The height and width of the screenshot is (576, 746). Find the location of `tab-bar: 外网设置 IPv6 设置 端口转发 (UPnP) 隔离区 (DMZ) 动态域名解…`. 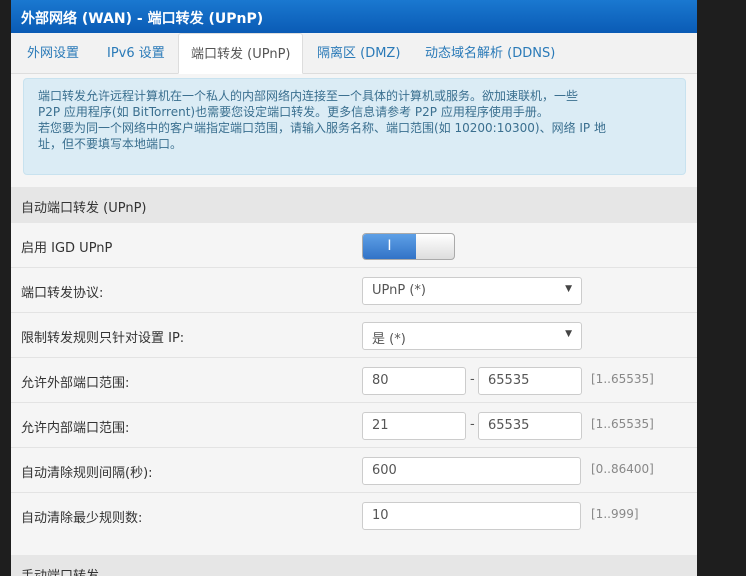

tab-bar: 外网设置 IPv6 设置 端口转发 (UPnP) 隔离区 (DMZ) 动态域名解… is located at coordinates (354, 53).